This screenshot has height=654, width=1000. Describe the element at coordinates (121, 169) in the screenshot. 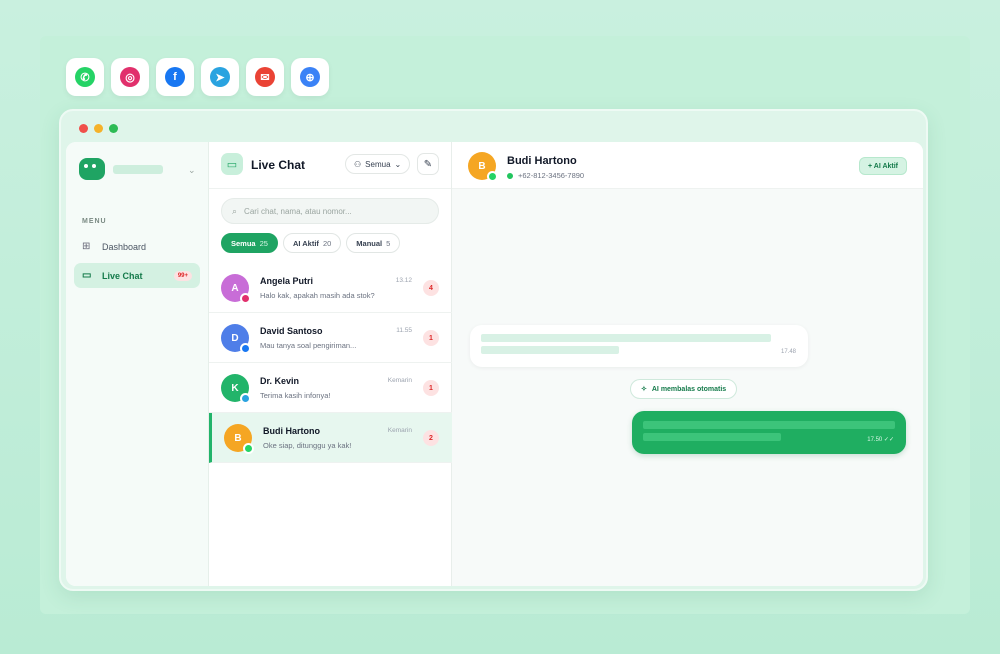

I see `brand` at that location.